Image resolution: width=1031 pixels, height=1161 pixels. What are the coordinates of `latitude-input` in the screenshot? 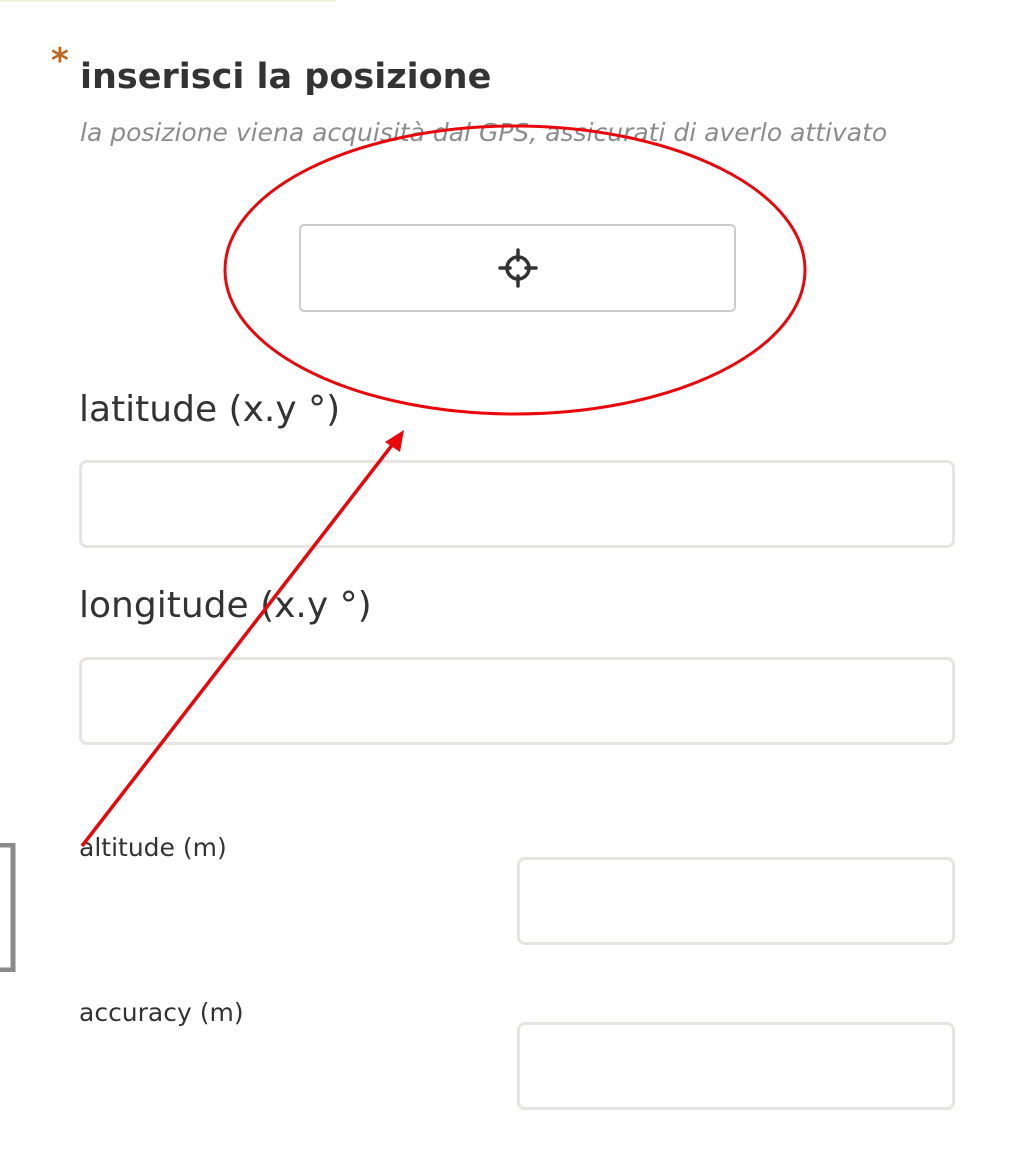 It's located at (517, 504).